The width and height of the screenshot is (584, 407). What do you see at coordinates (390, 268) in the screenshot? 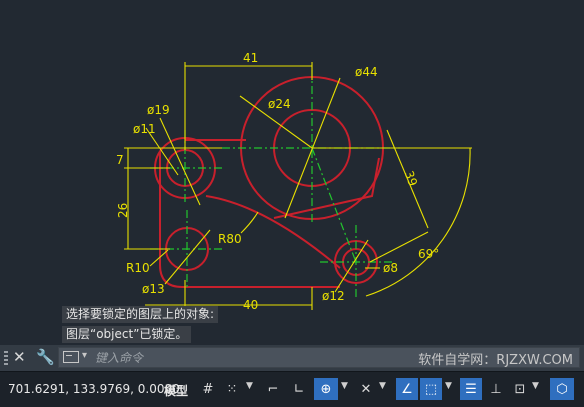
I see `dim-dia8: ø8` at bounding box center [390, 268].